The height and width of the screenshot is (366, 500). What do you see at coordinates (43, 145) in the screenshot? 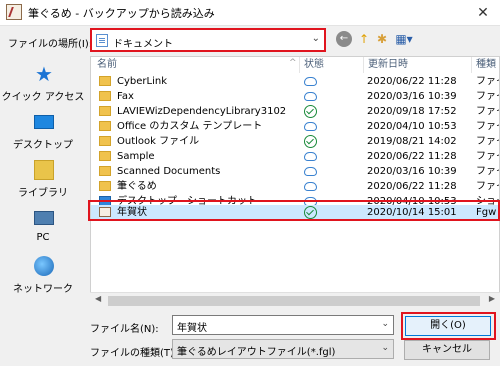
I see `place-label: デスクトップ` at bounding box center [43, 145].